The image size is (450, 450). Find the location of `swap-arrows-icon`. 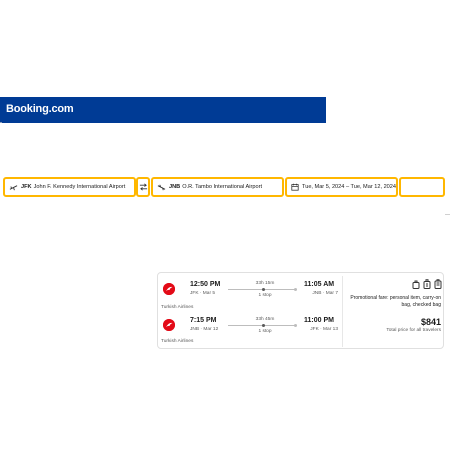

swap-arrows-icon is located at coordinates (143, 187).